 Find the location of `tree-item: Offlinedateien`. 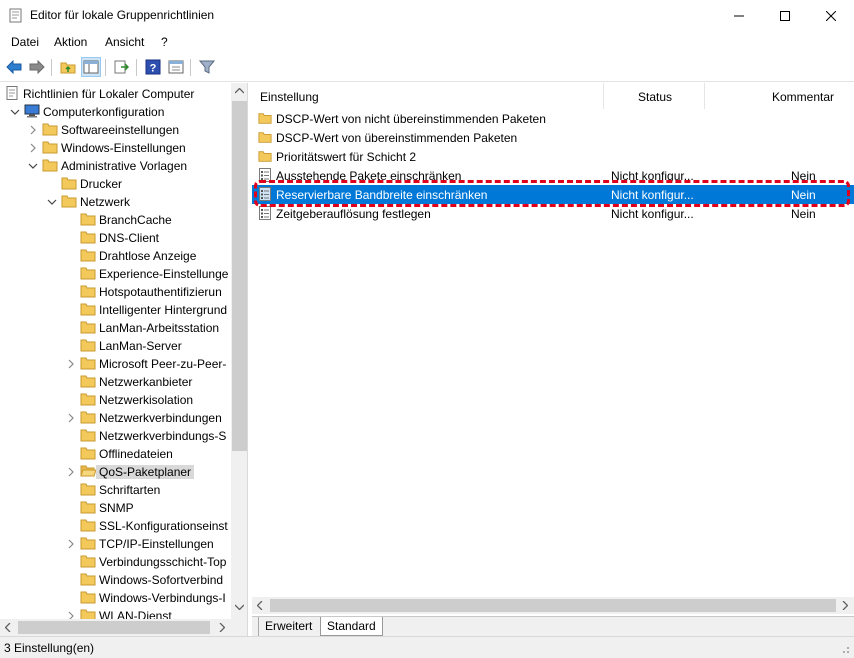

tree-item: Offlinedateien is located at coordinates (115, 454).